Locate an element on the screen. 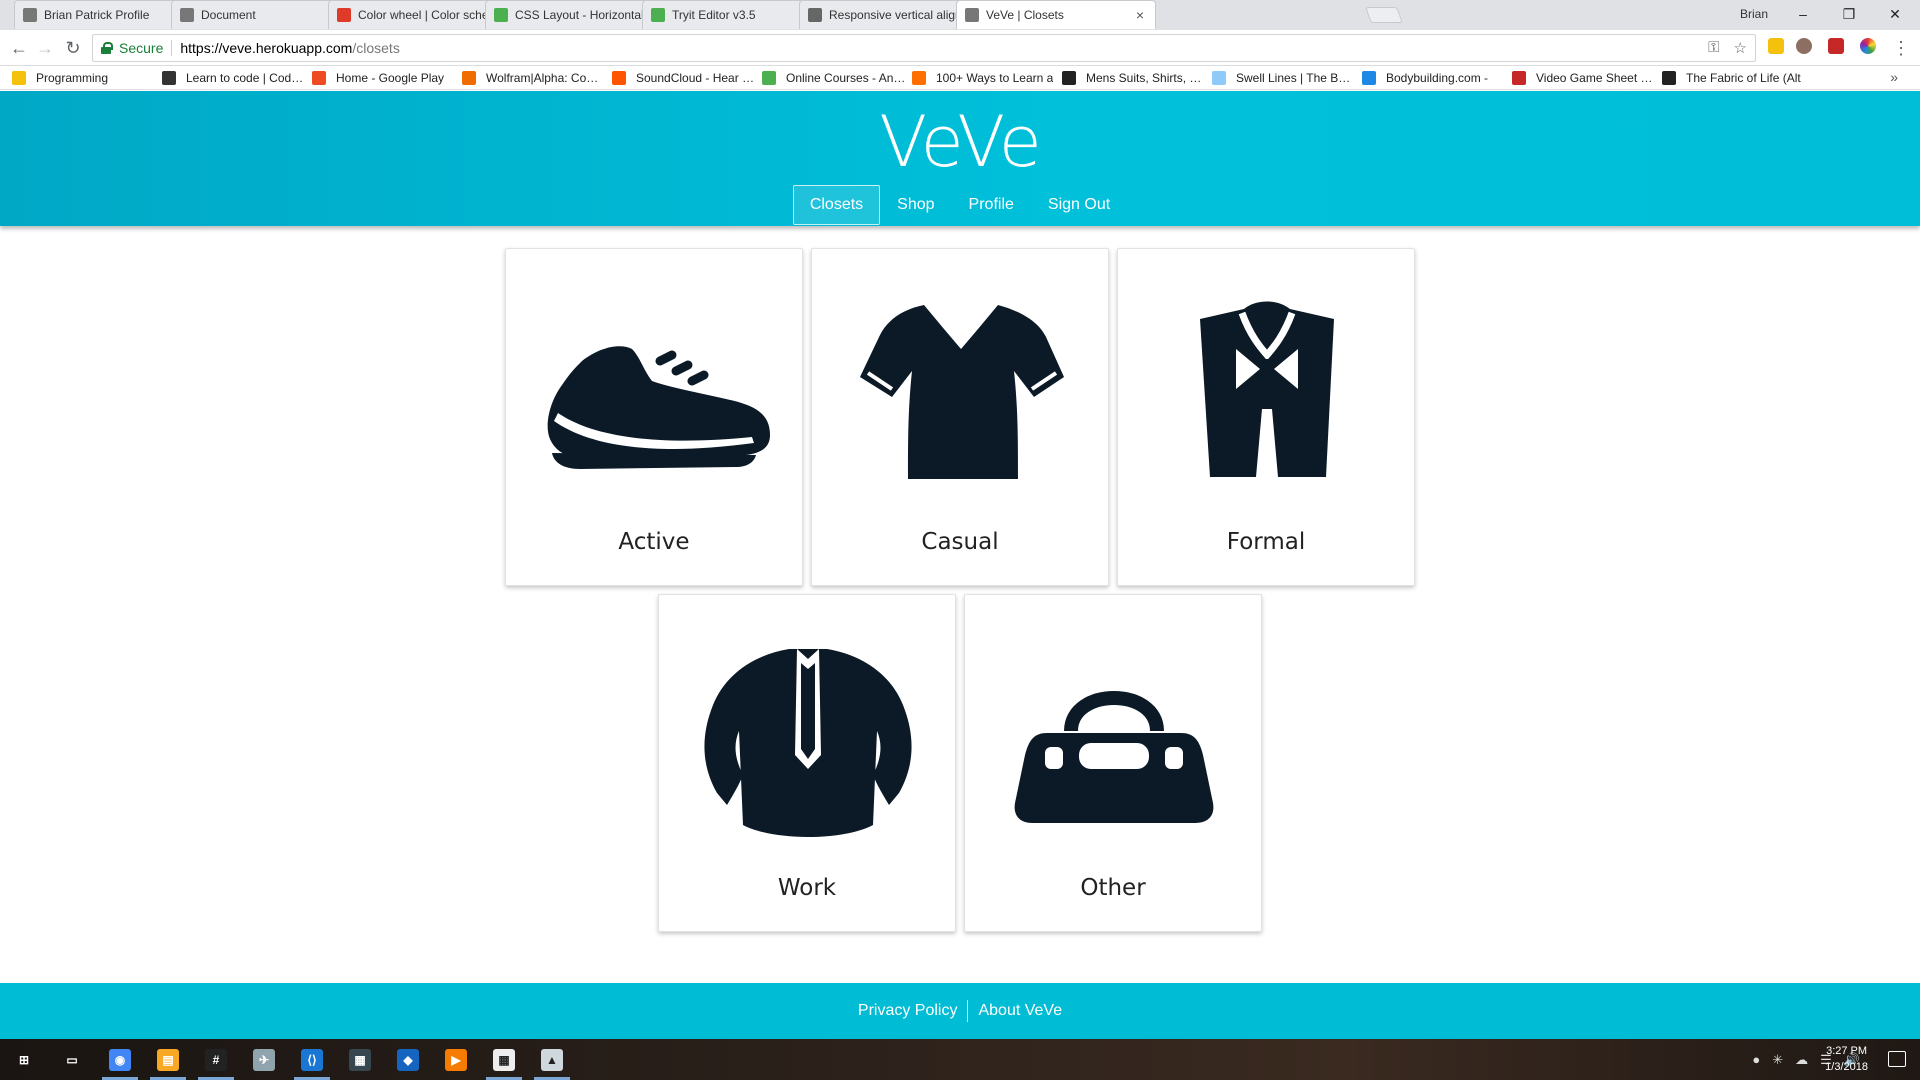 This screenshot has height=1080, width=1920. taskbar-app: ⟨⟩ is located at coordinates (312, 1059).